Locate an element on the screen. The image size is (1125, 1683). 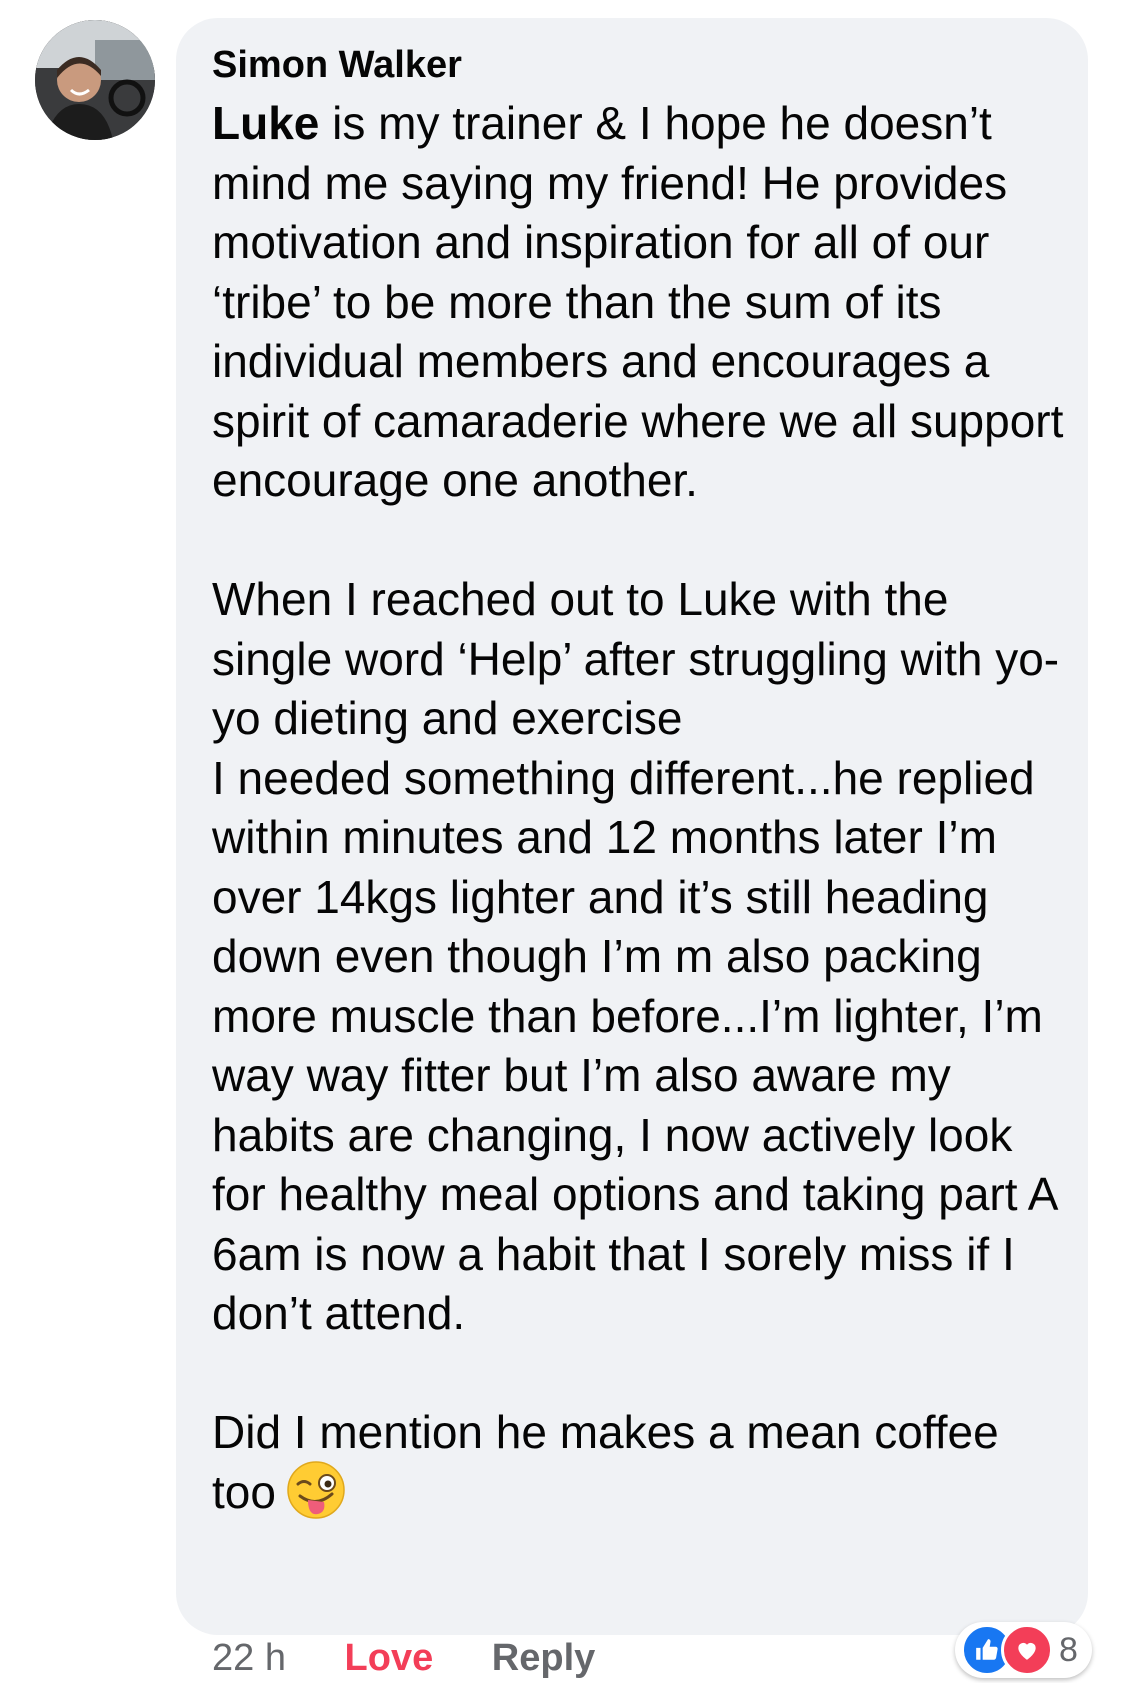
reaction-count: 8 is located at coordinates (1068, 1649).